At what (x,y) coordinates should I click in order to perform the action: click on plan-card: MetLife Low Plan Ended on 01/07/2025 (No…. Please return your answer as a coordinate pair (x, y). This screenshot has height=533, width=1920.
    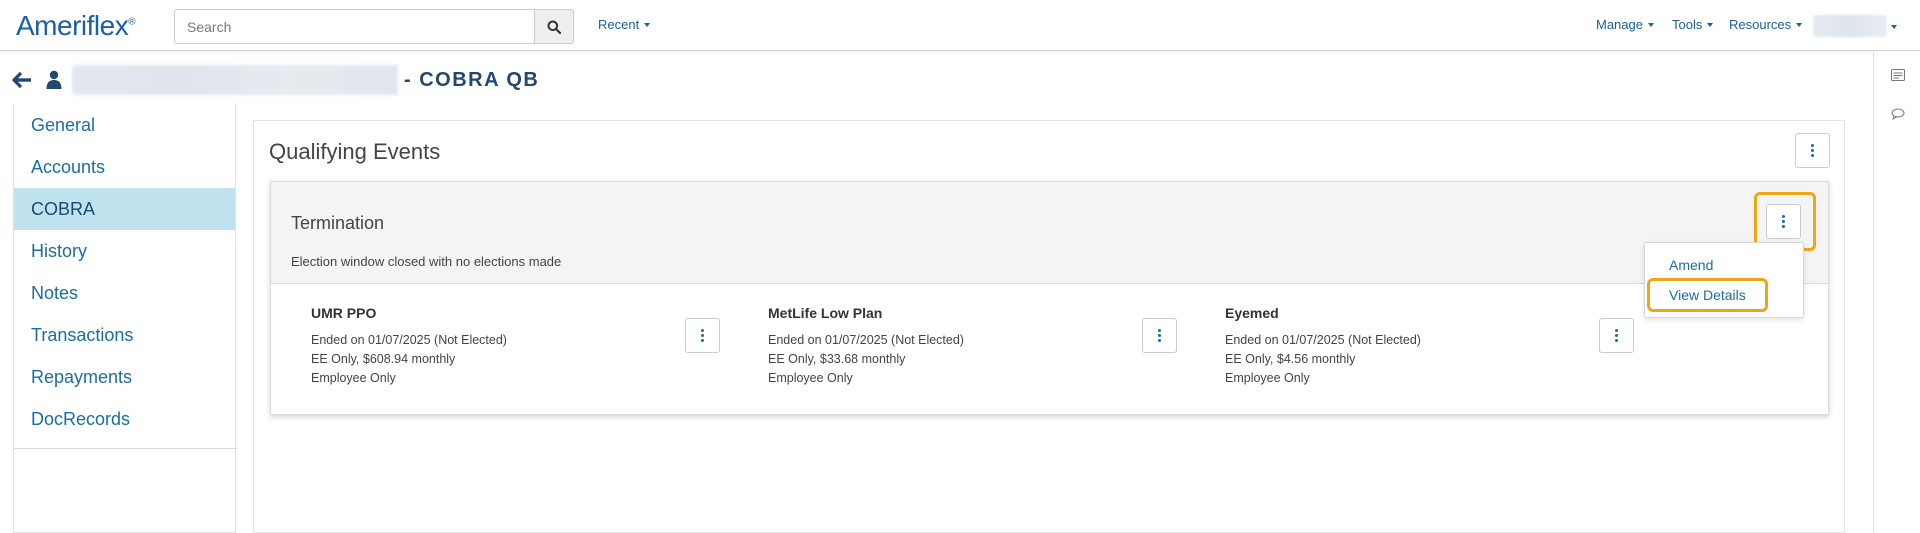
    Looking at the image, I should click on (918, 346).